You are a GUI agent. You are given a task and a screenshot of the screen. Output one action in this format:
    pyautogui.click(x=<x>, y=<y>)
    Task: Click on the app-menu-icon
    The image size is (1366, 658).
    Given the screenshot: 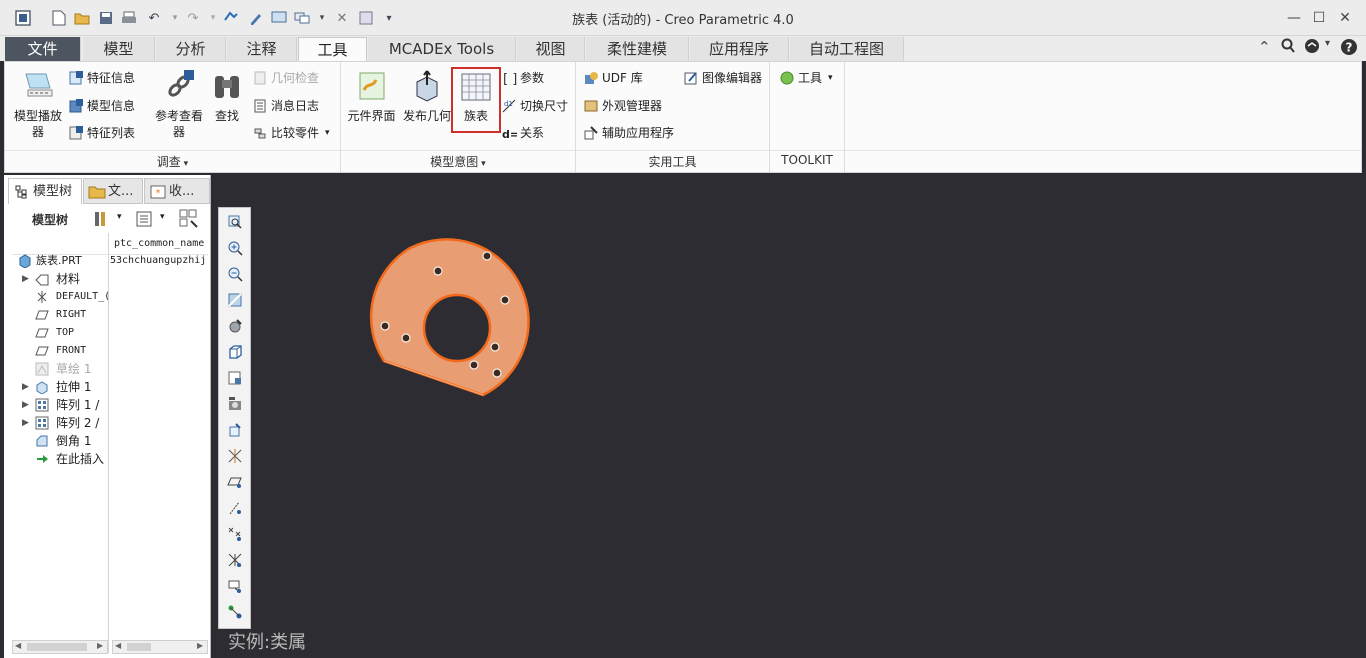 What is the action you would take?
    pyautogui.click(x=23, y=18)
    